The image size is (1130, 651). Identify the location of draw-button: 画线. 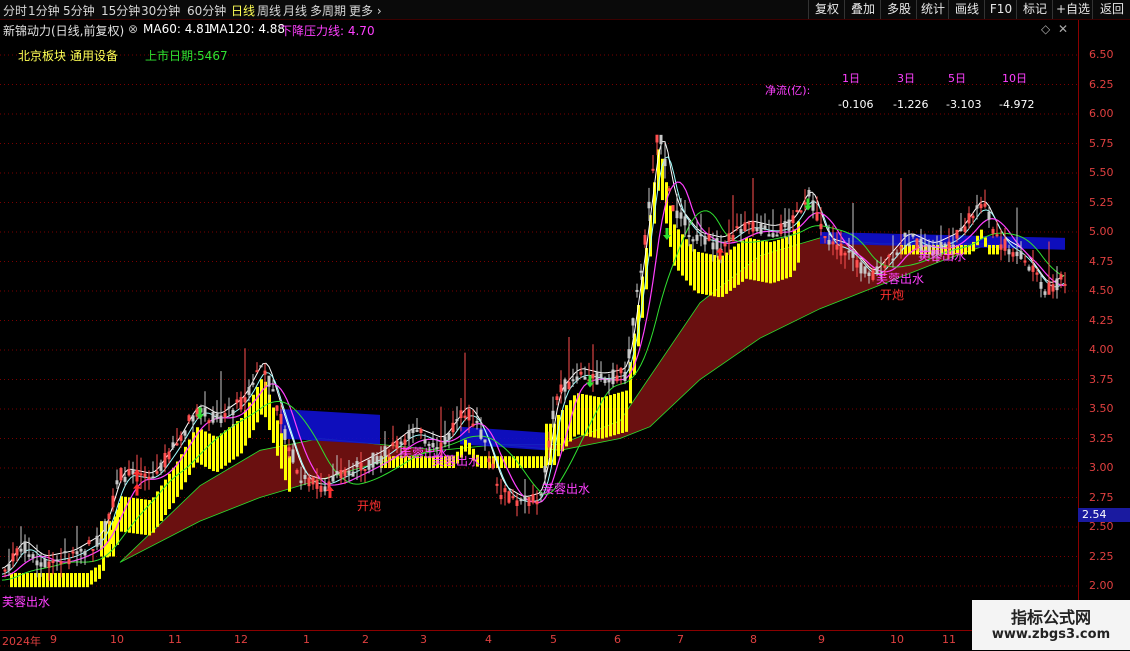
(966, 9).